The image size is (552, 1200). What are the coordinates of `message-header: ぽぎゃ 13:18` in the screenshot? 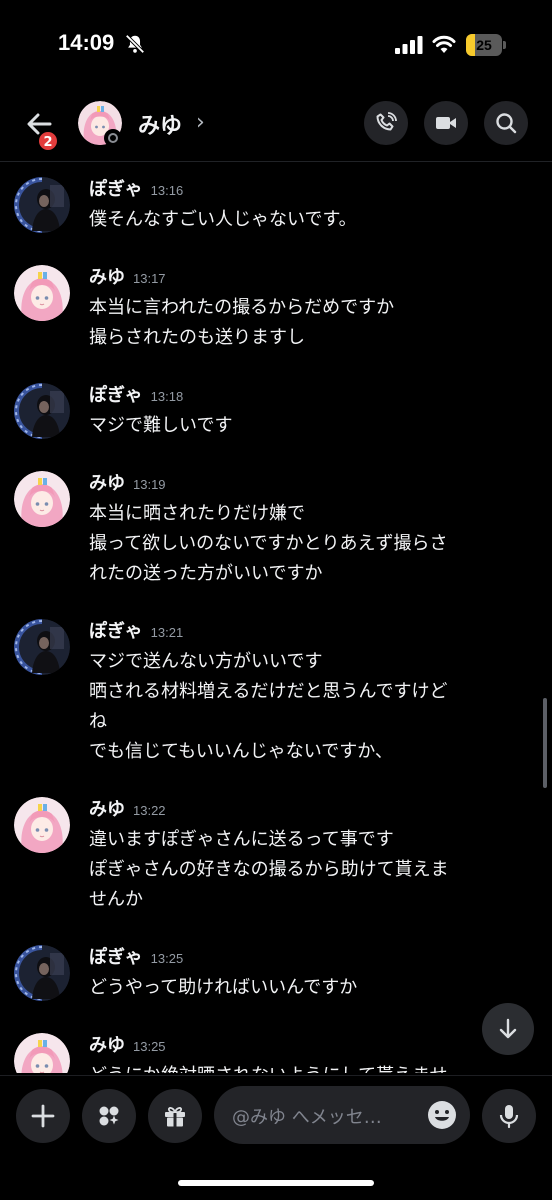 It's located at (136, 394).